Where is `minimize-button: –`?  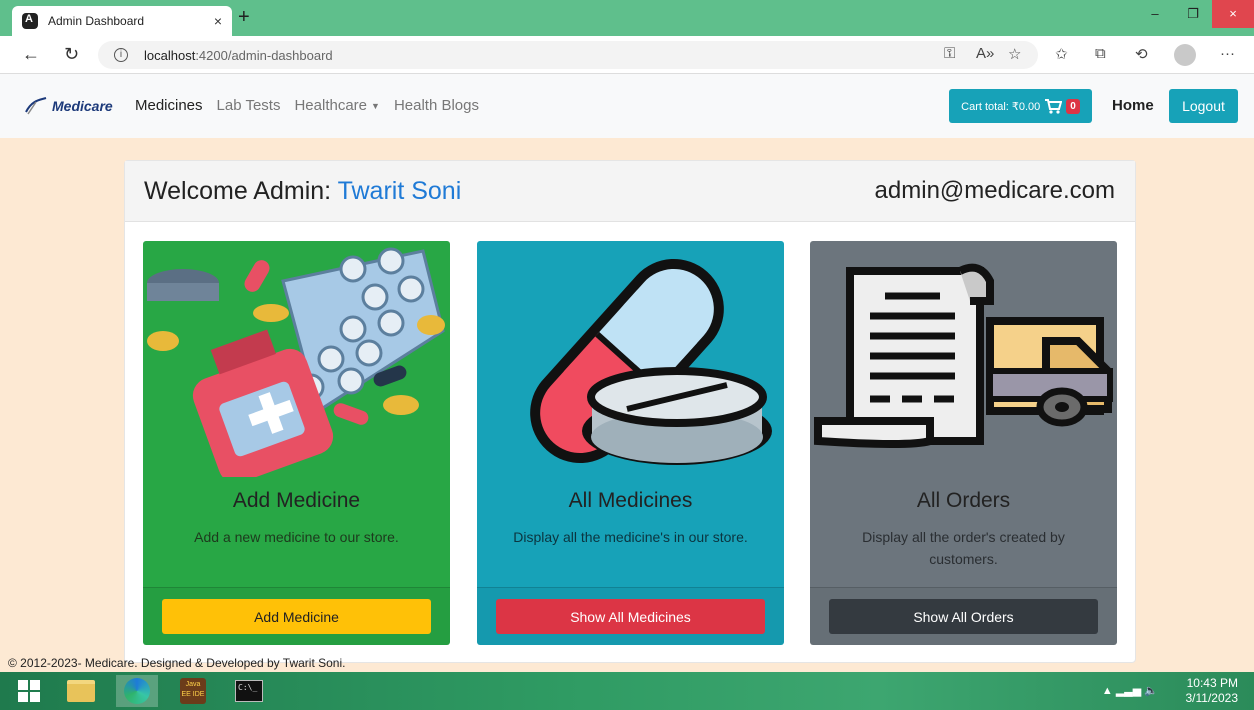
minimize-button: – is located at coordinates (1155, 14).